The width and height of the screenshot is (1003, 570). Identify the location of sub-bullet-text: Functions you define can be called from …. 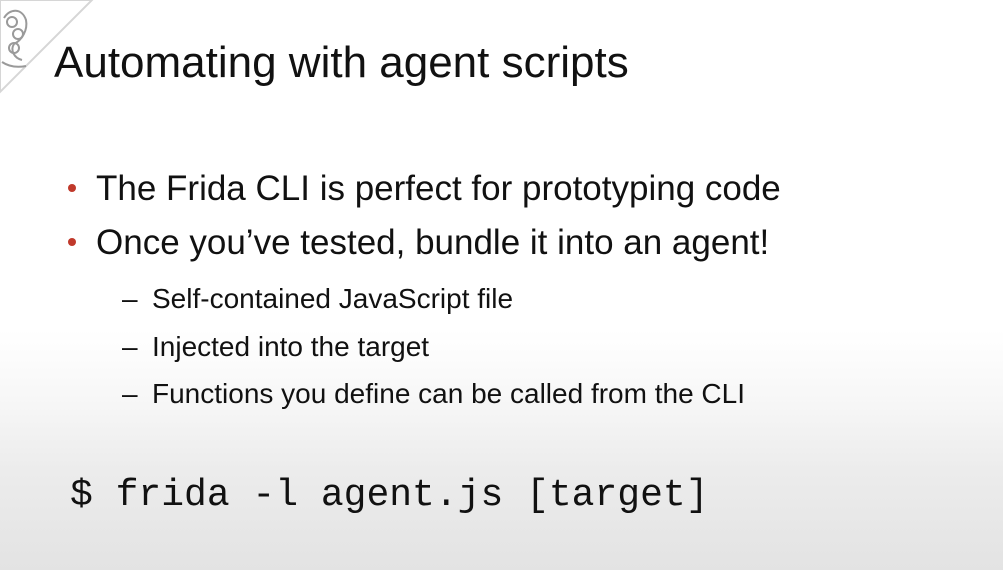
(449, 394).